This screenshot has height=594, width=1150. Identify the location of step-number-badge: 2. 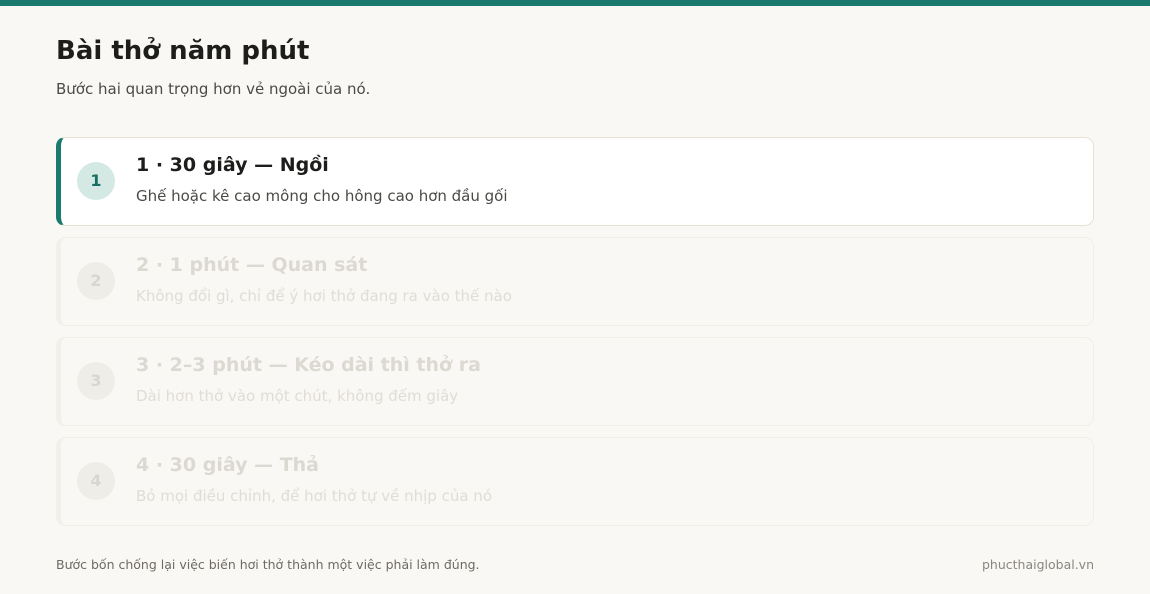
(96, 281).